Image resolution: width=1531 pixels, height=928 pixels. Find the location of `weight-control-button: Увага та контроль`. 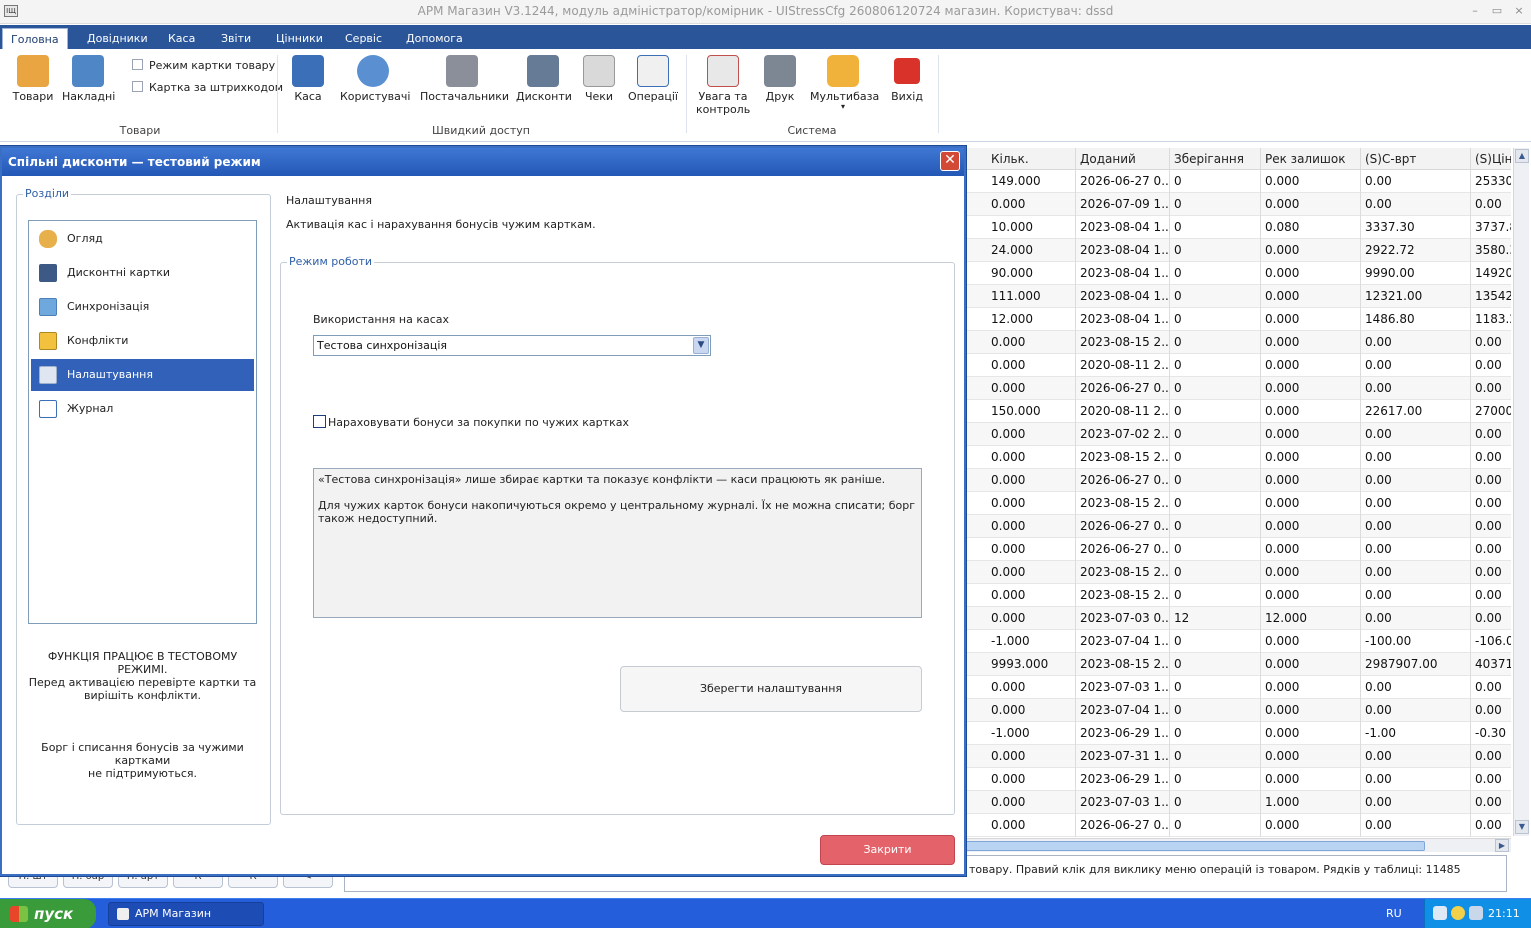

weight-control-button: Увага та контроль is located at coordinates (723, 85).